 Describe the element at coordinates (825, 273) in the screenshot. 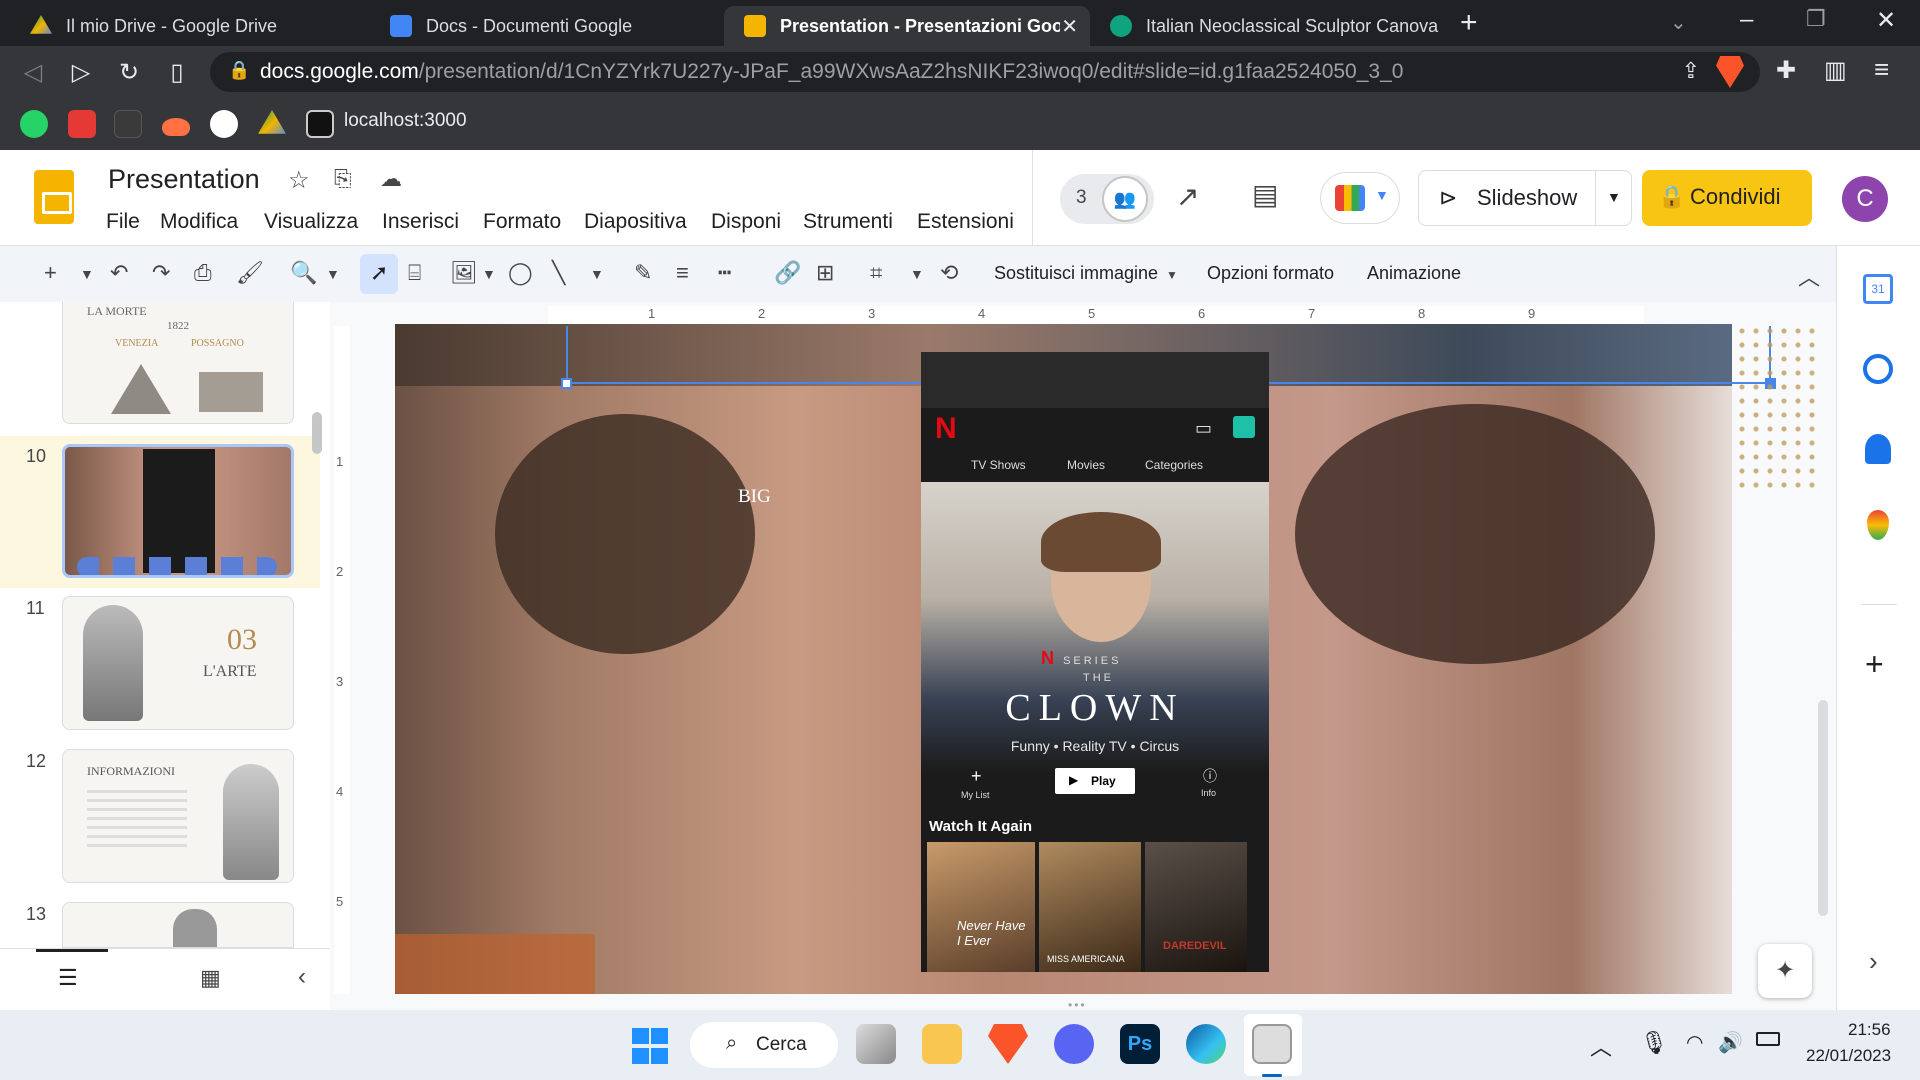

I see `add-comment-icon: ⊞` at that location.